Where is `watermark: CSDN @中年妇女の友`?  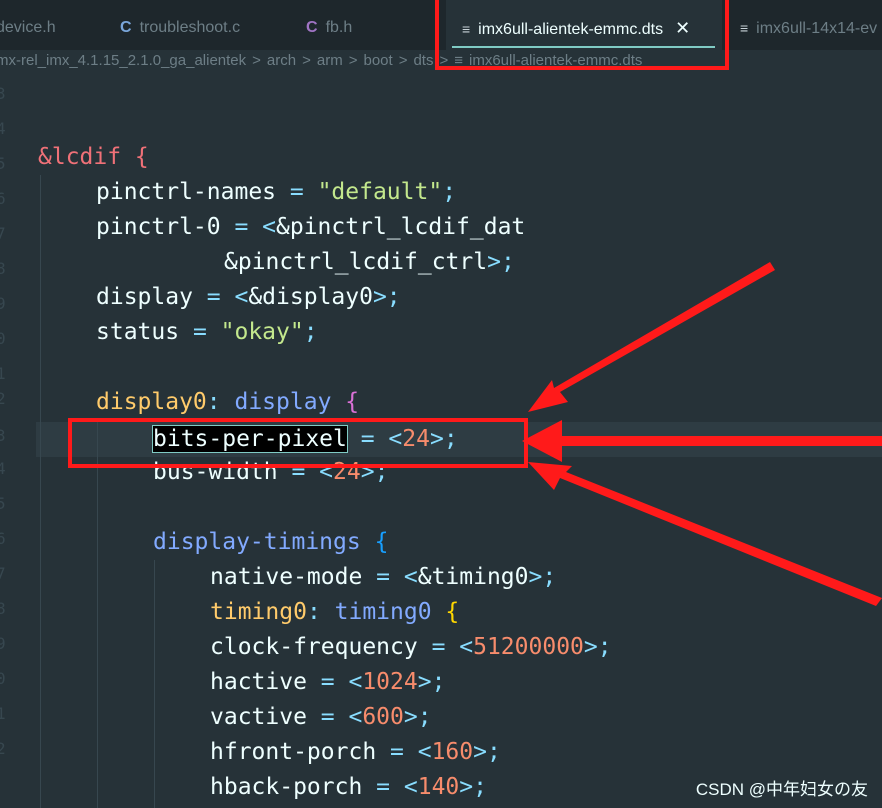
watermark: CSDN @中年妇女の友 is located at coordinates (781, 789).